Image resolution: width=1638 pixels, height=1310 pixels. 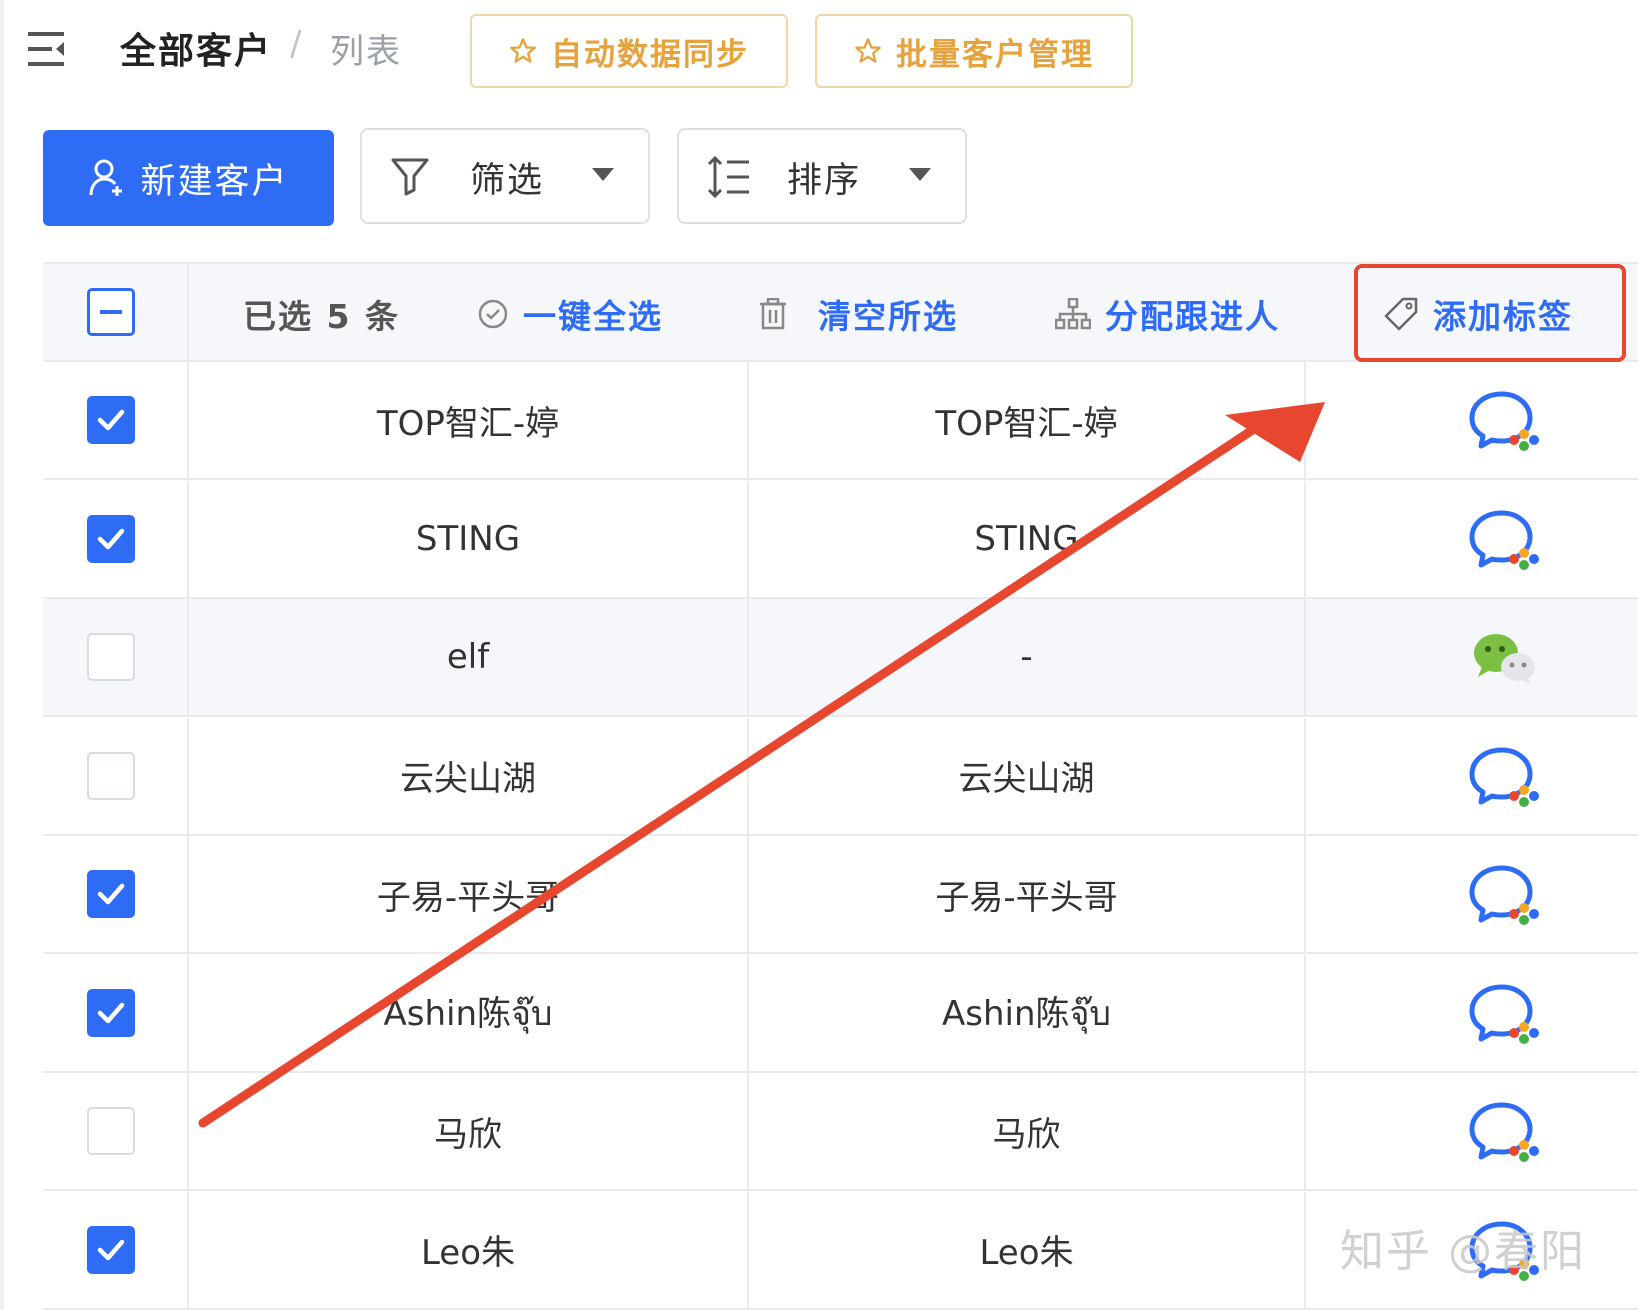 I want to click on selection-bar: 已选 5 条 一键全选 清空所选 分配跟进人 添加标签, so click(x=840, y=312).